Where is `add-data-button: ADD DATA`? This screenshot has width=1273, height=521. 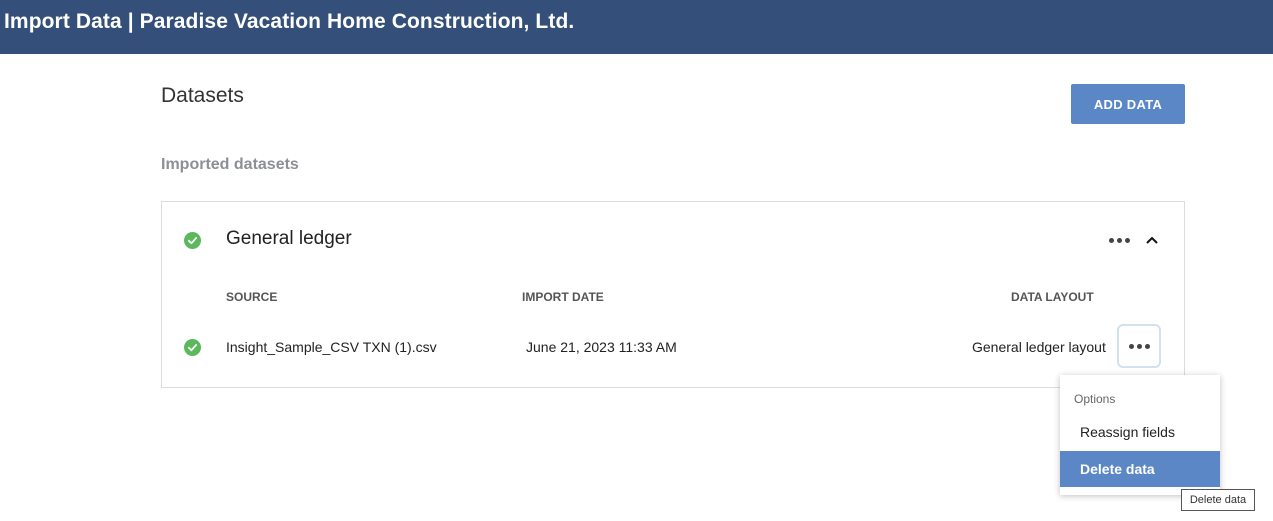 add-data-button: ADD DATA is located at coordinates (1128, 104).